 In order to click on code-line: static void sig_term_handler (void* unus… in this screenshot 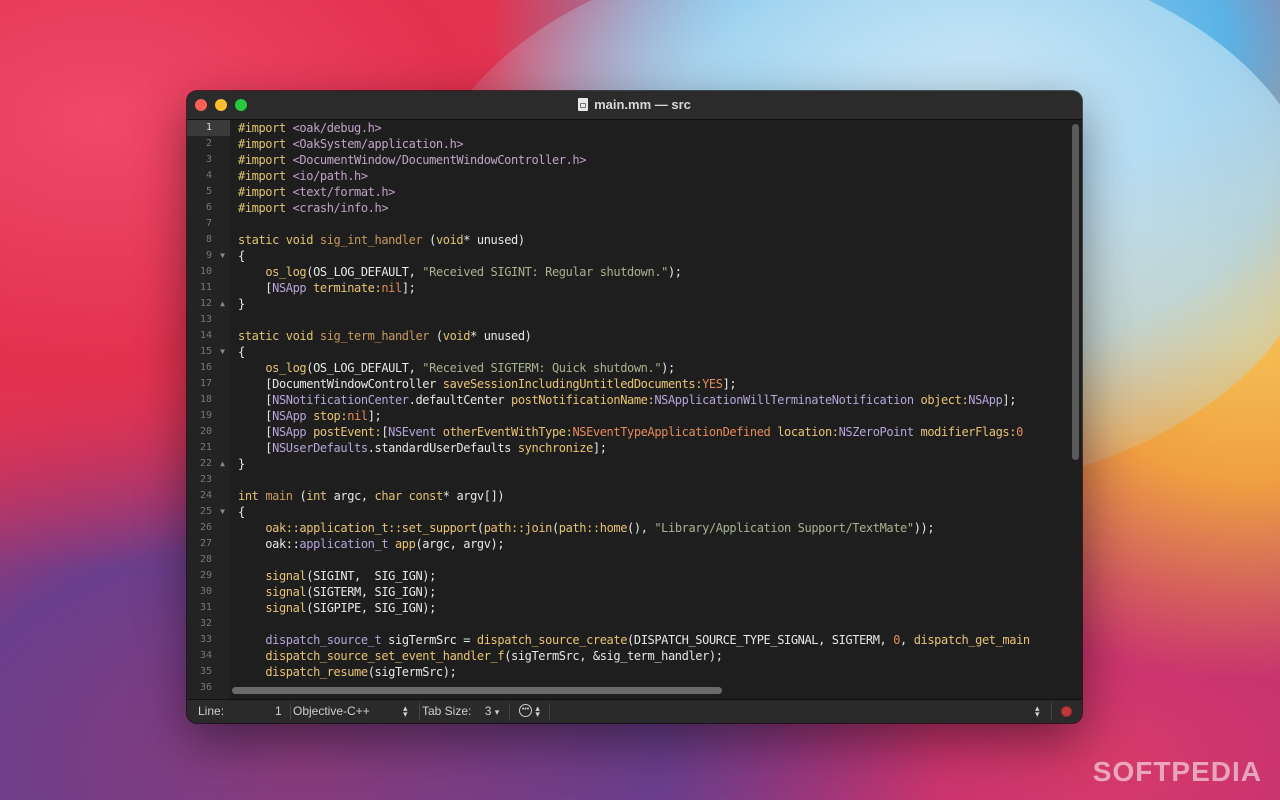, I will do `click(648, 336)`.